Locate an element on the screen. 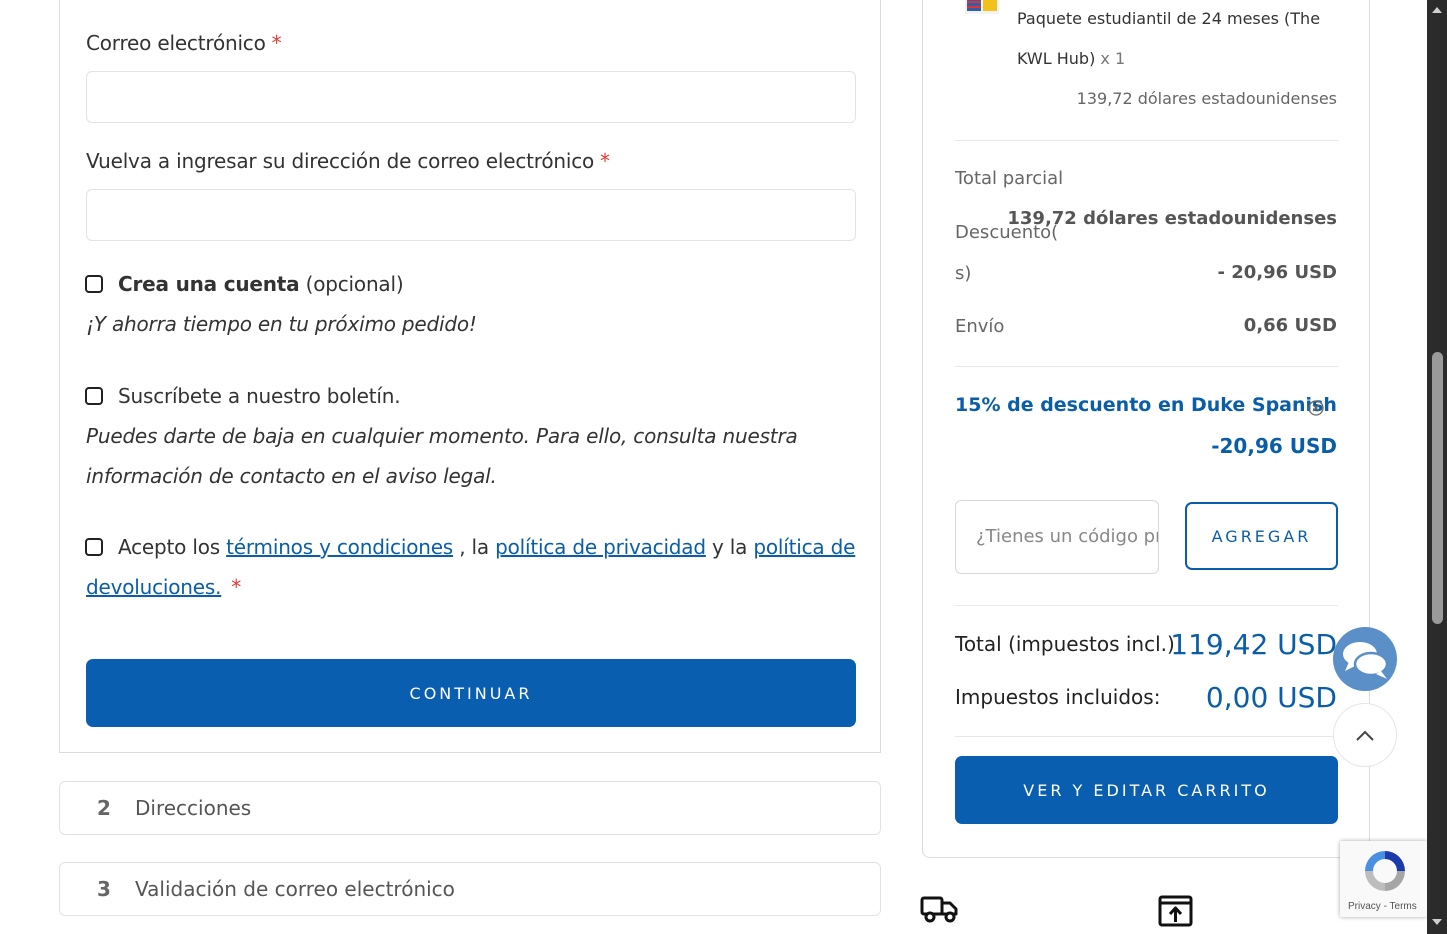  recaptcha-privacy-link: Privacy is located at coordinates (1364, 906).